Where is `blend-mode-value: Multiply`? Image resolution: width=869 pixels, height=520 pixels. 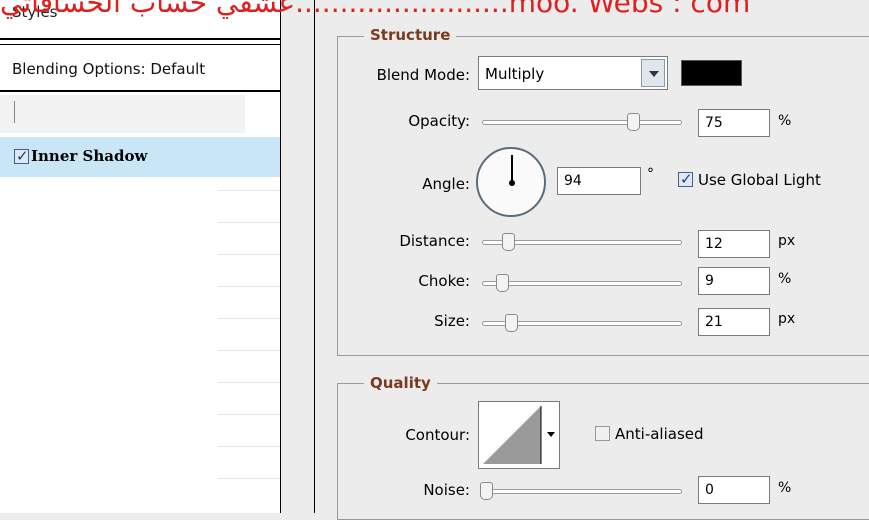 blend-mode-value: Multiply is located at coordinates (515, 74).